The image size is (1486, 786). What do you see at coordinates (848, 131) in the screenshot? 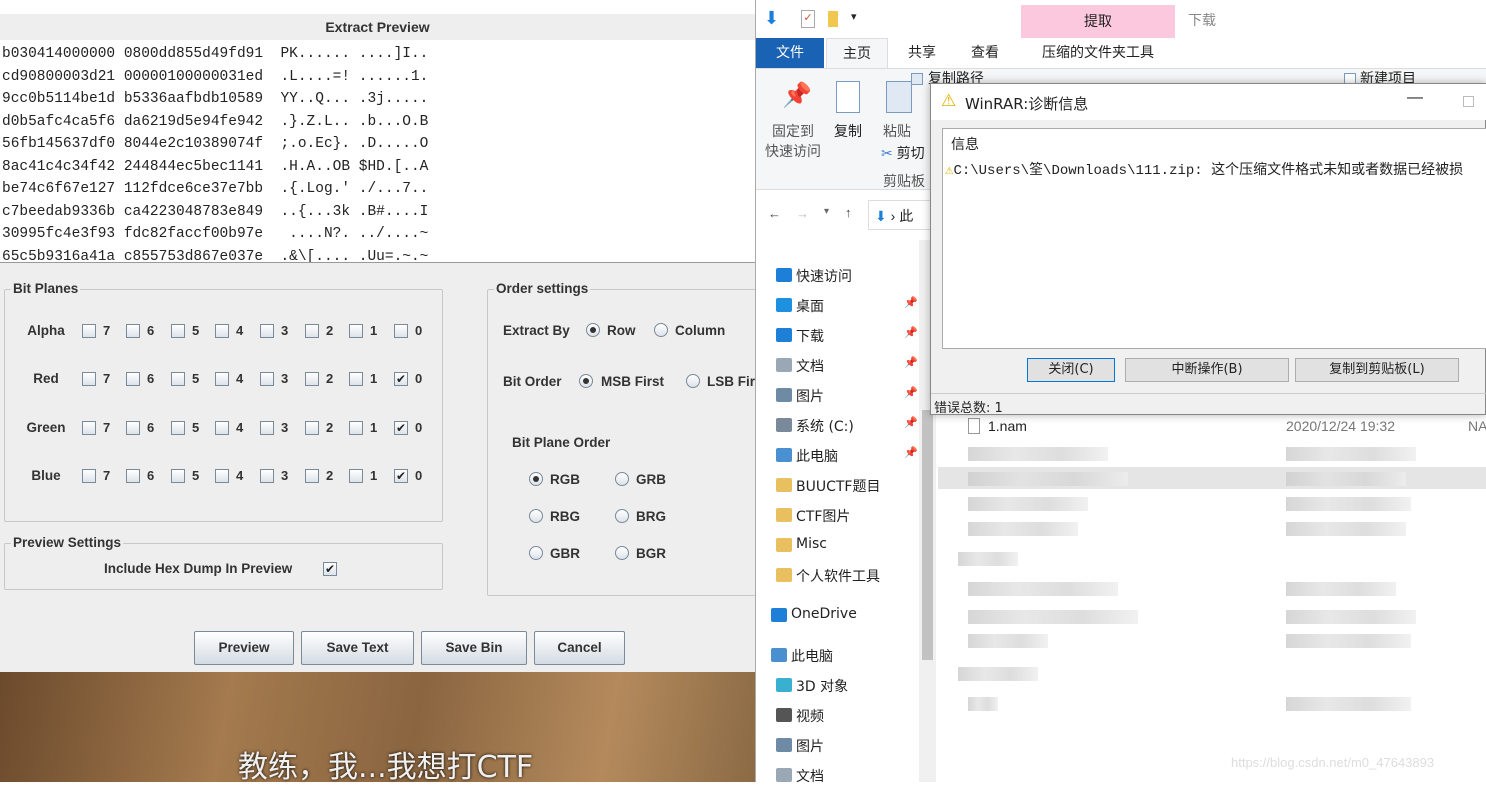
I see `copy-button: 复制` at bounding box center [848, 131].